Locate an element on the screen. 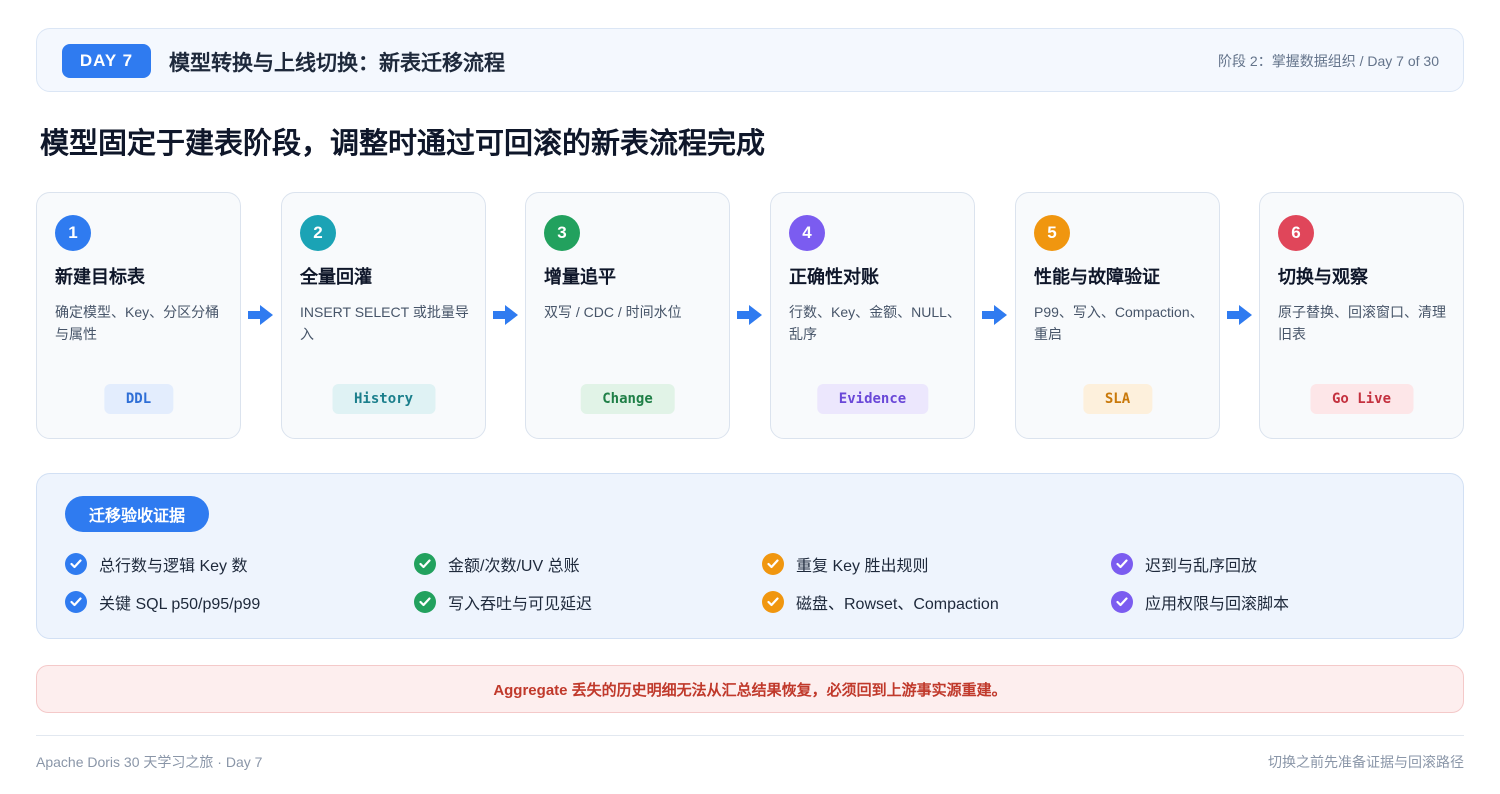 This screenshot has width=1500, height=794. step-card: 1 新建目标表确定模型、Key、分区分桶与属性 DDL is located at coordinates (138, 315).